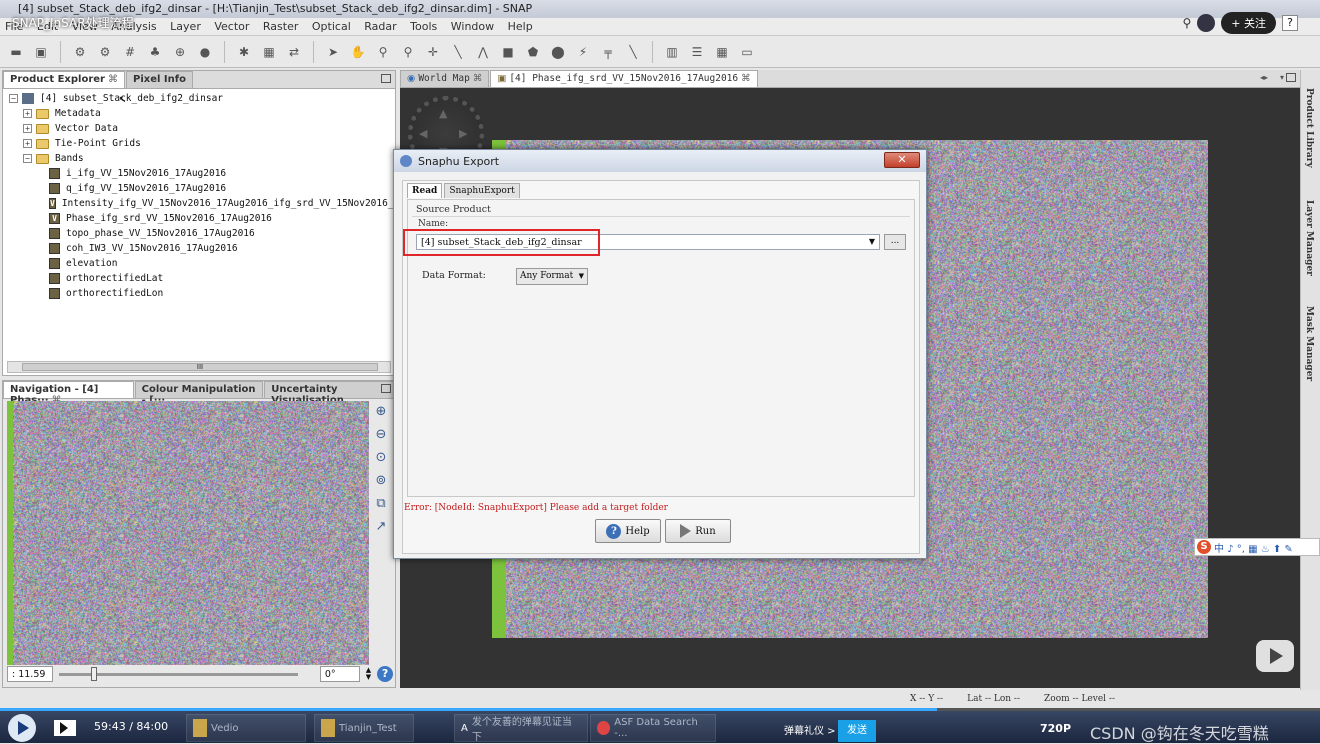 This screenshot has height=744, width=1320. I want to click on horizontal-scrollbar: III, so click(199, 367).